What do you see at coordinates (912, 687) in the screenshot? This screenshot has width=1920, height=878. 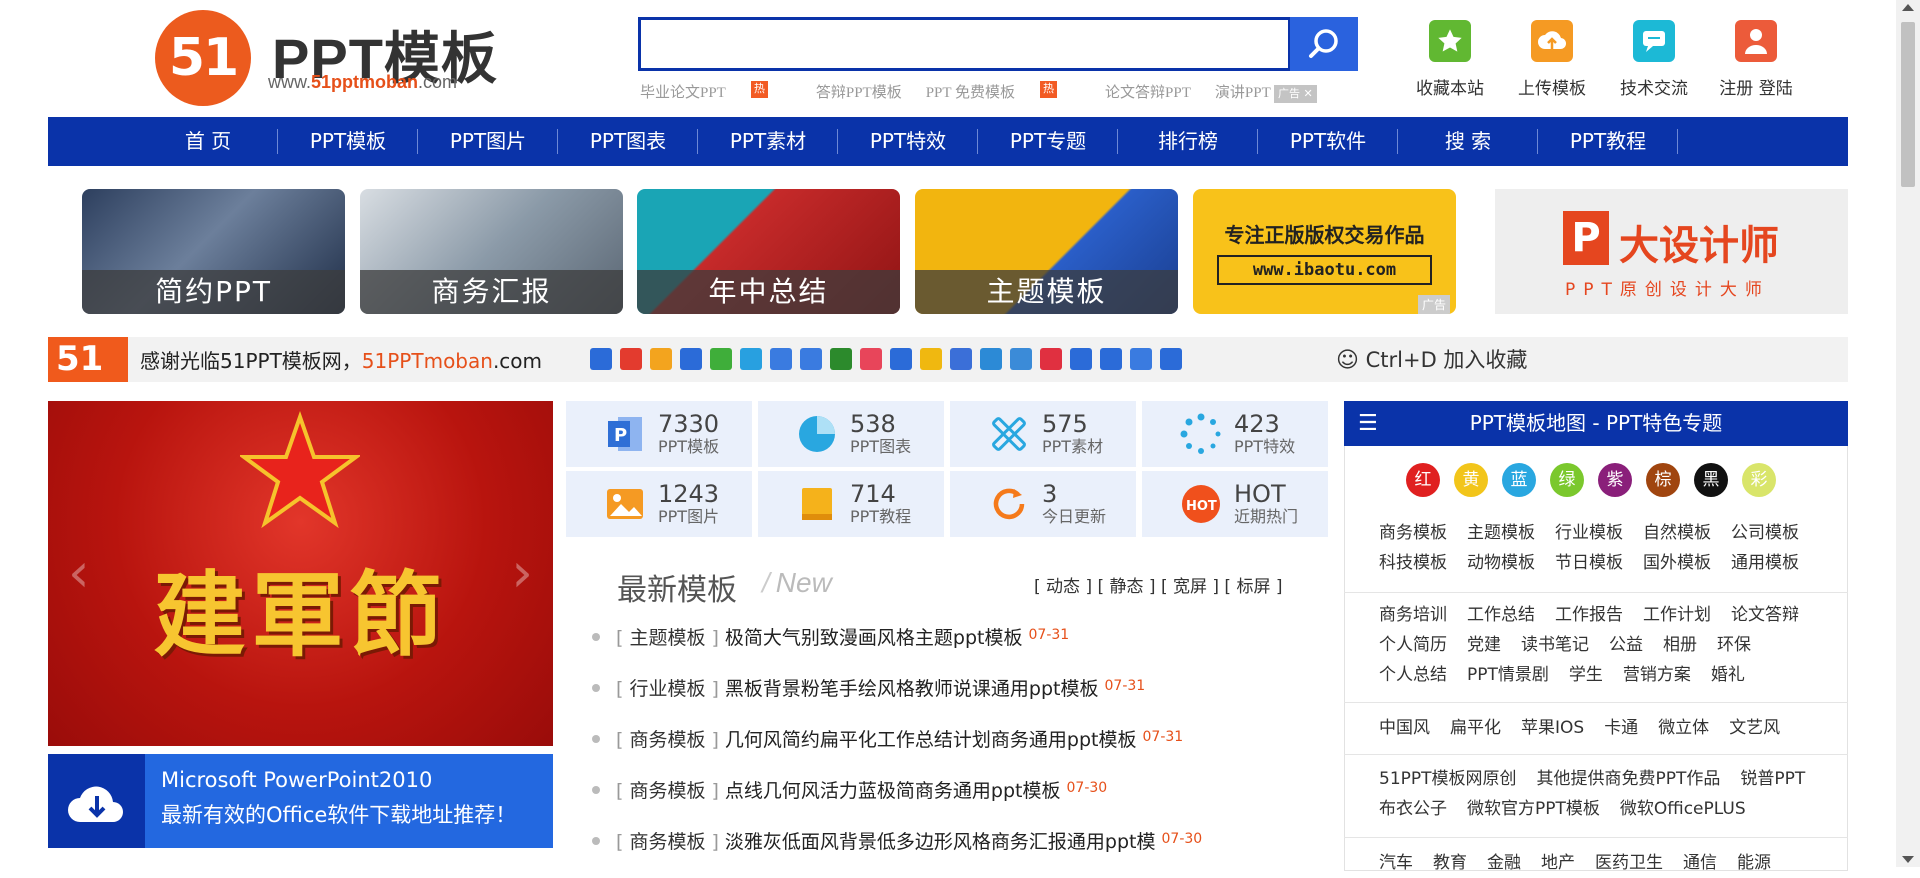 I see `item-title: 黑板背景粉笔手绘风格教师说课通用ppt模板` at bounding box center [912, 687].